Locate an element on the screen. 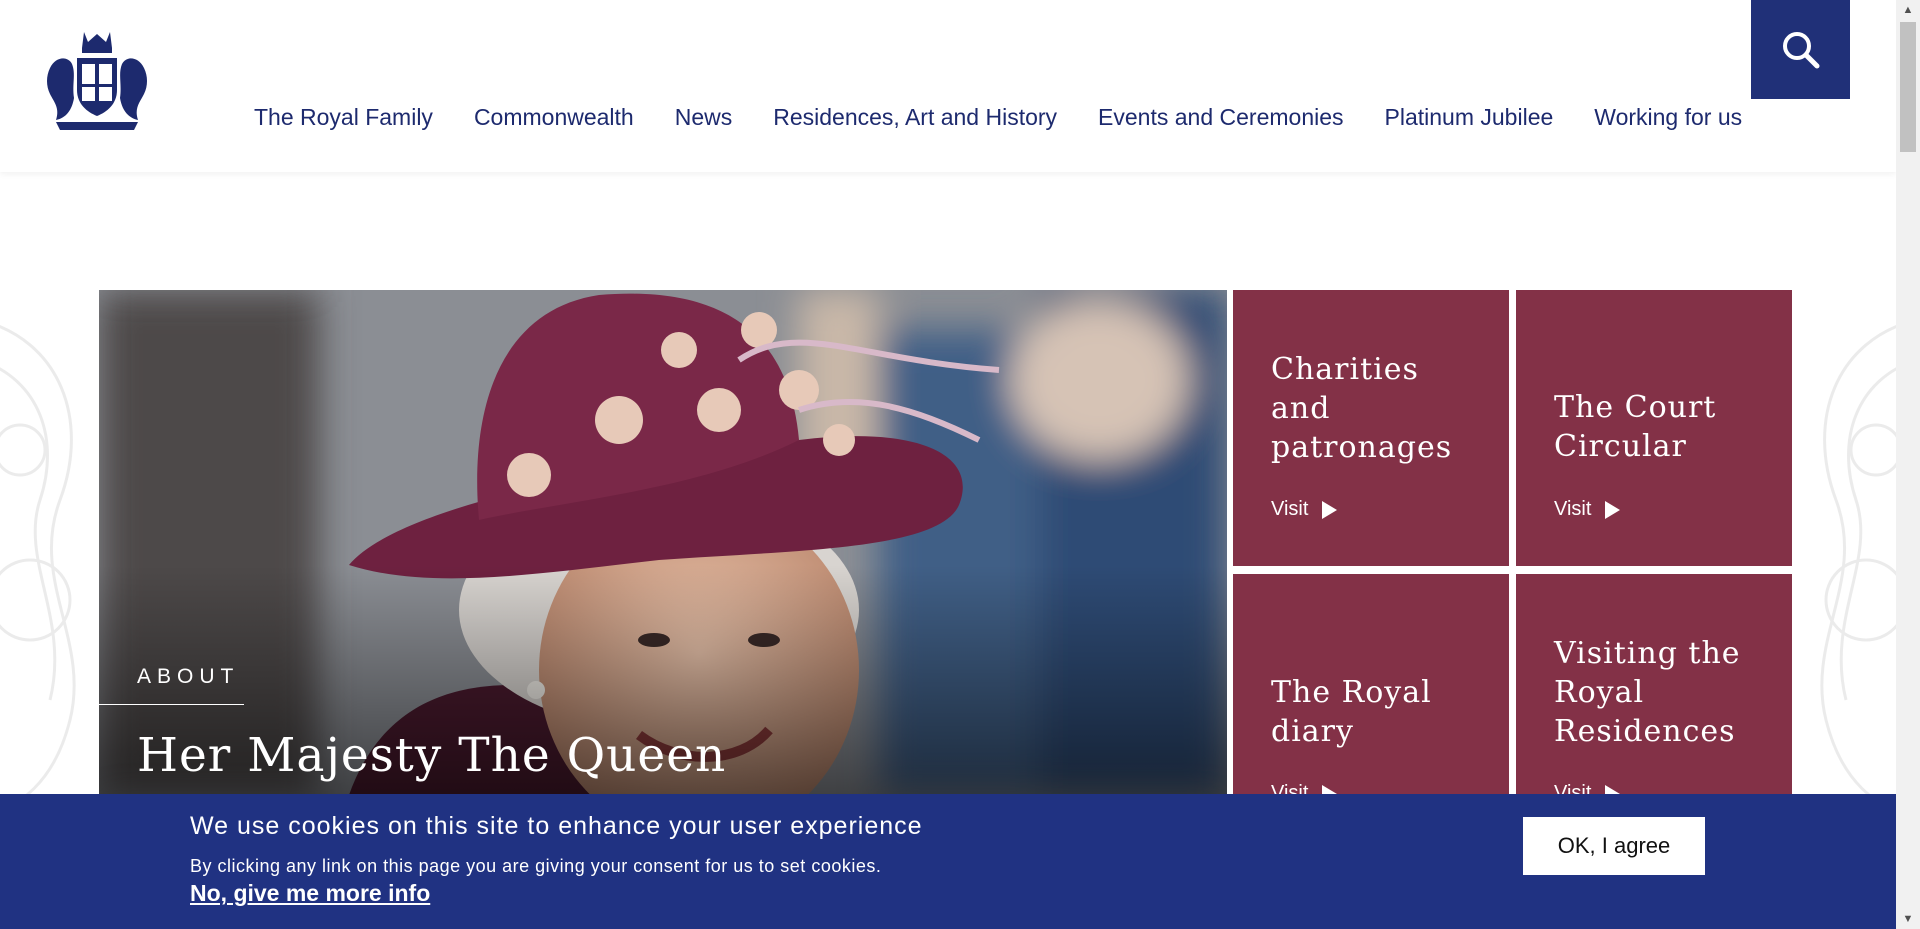 The height and width of the screenshot is (929, 1920). search-icon is located at coordinates (1800, 49).